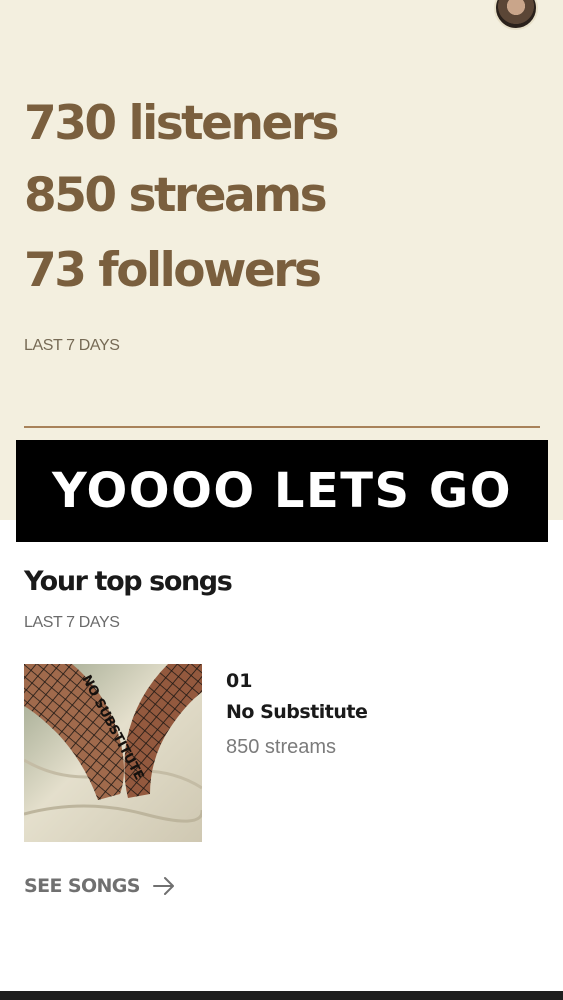 This screenshot has height=1000, width=563. What do you see at coordinates (72, 622) in the screenshot?
I see `top-songs-period-label: LAST 7 DAYS` at bounding box center [72, 622].